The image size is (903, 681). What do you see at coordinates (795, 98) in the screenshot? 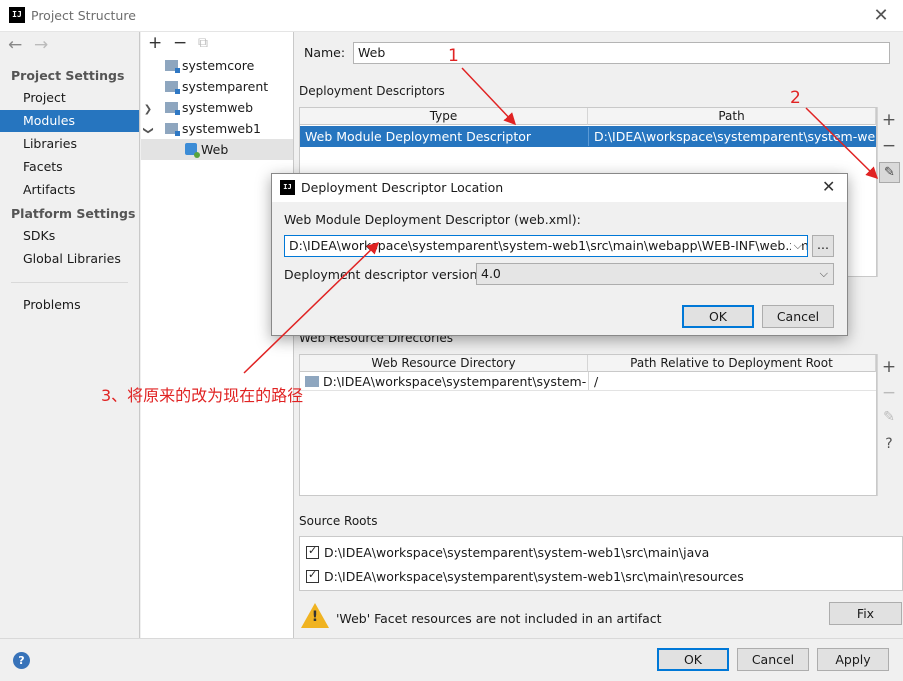
I see `annotation-2: 2` at bounding box center [795, 98].